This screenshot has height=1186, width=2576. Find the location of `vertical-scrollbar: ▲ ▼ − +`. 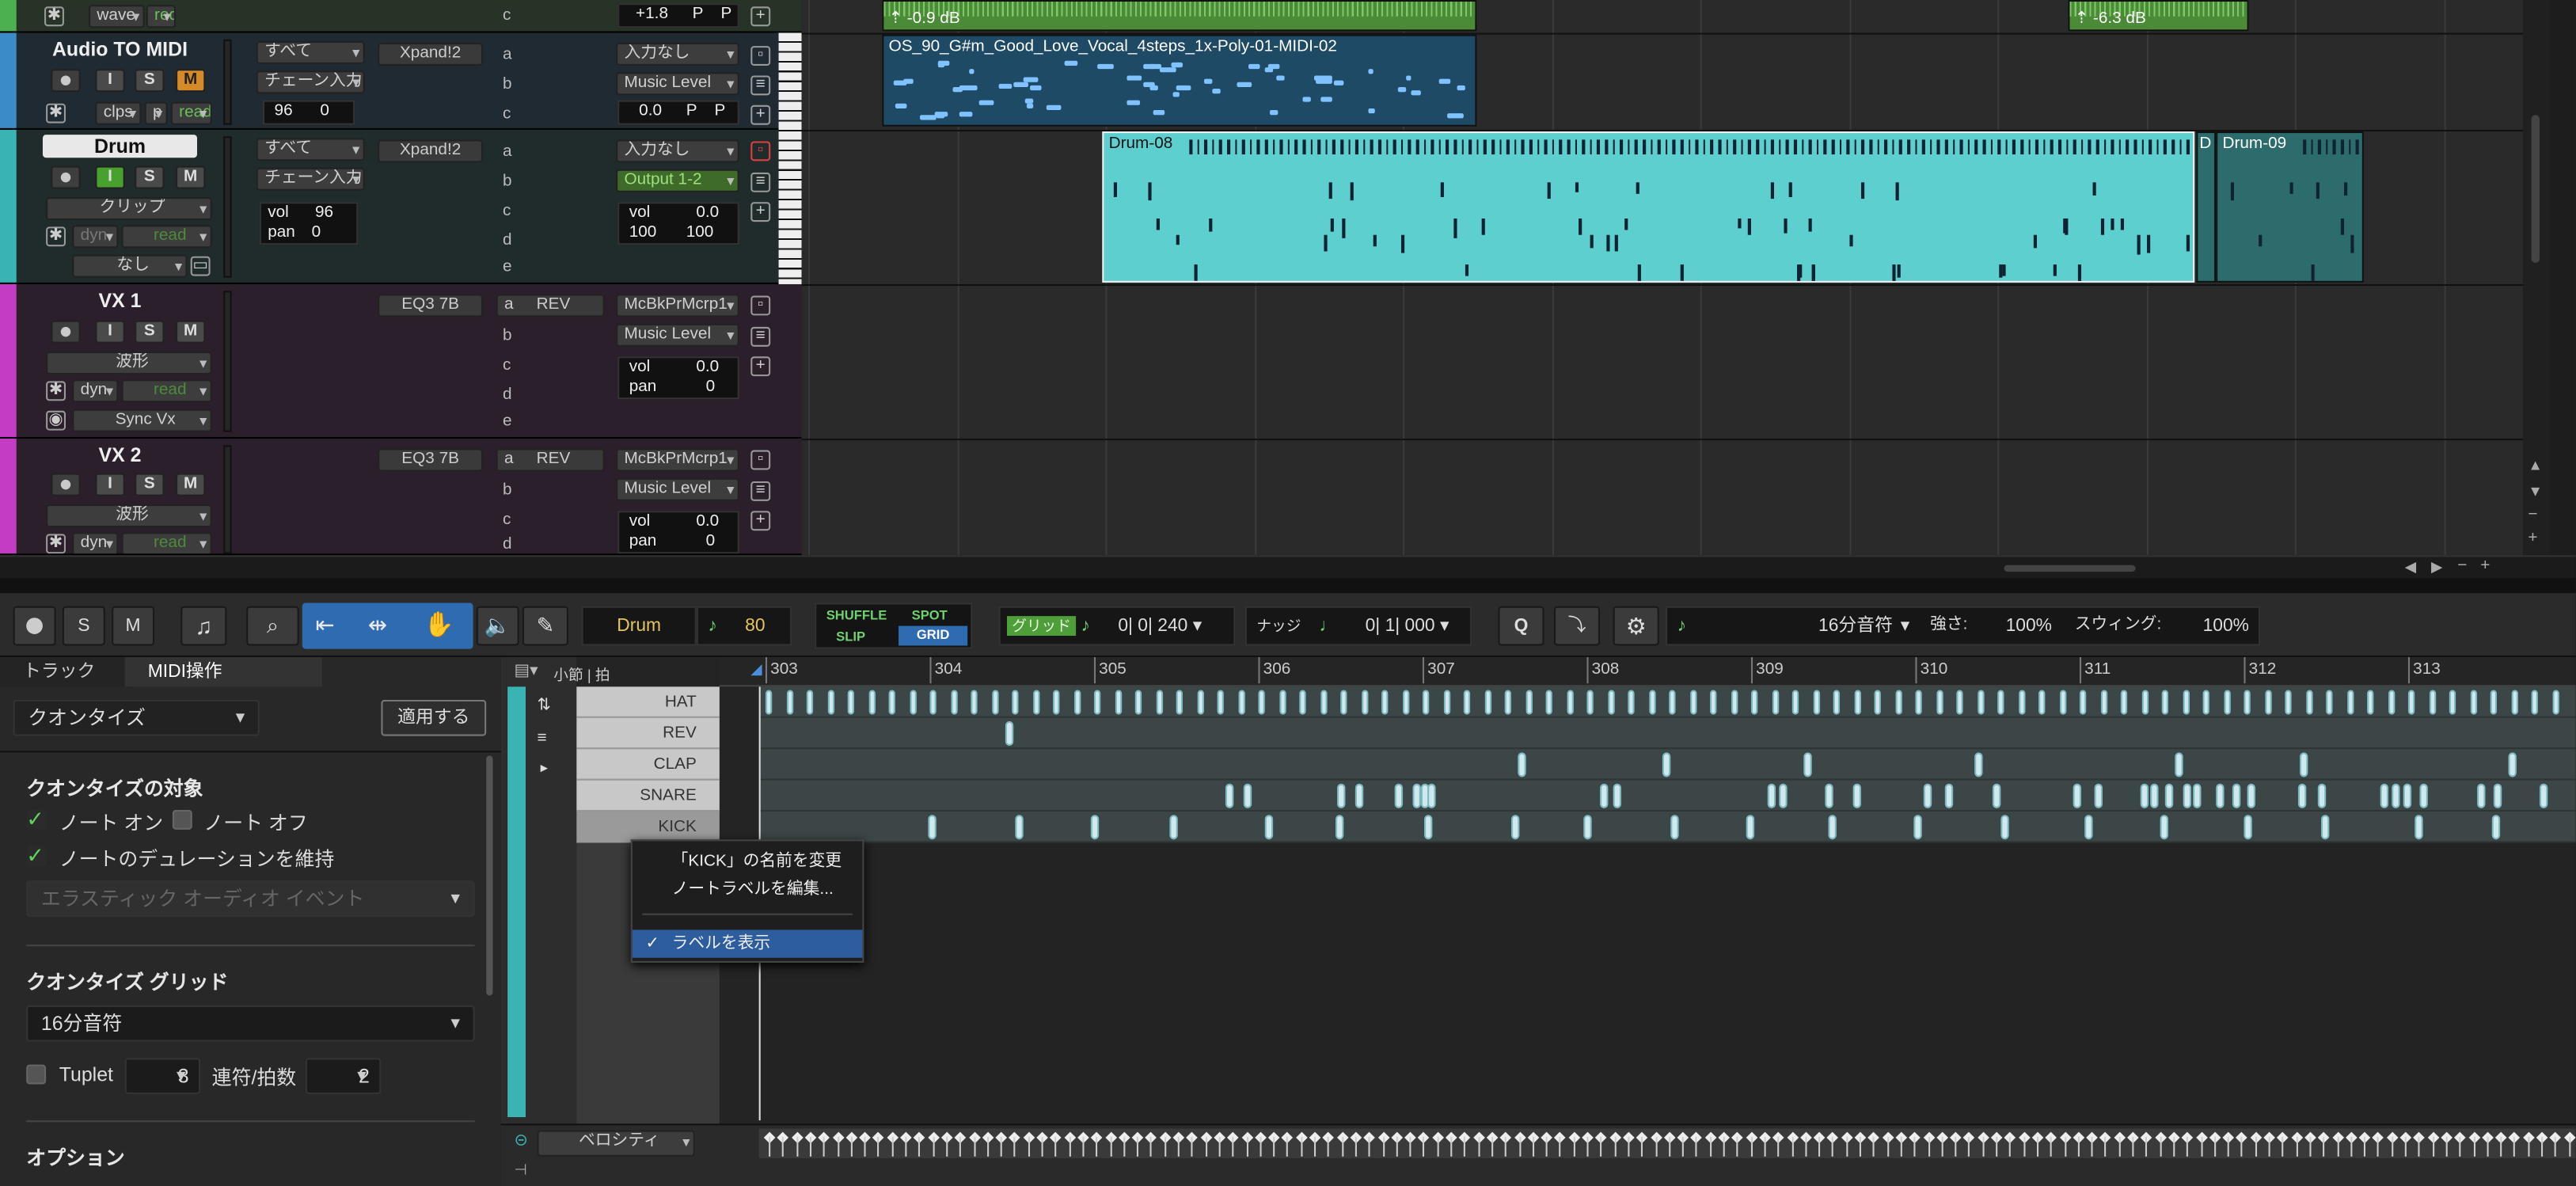

vertical-scrollbar: ▲ ▼ − + is located at coordinates (2537, 278).